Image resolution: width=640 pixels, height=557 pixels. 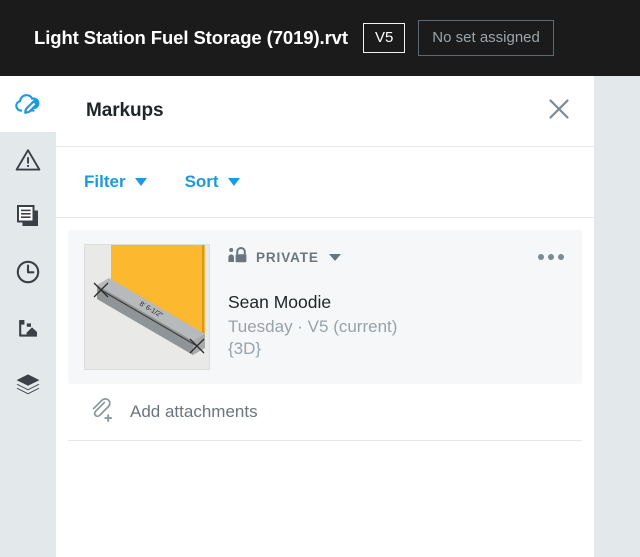 I want to click on left-icon-rail, so click(x=28, y=316).